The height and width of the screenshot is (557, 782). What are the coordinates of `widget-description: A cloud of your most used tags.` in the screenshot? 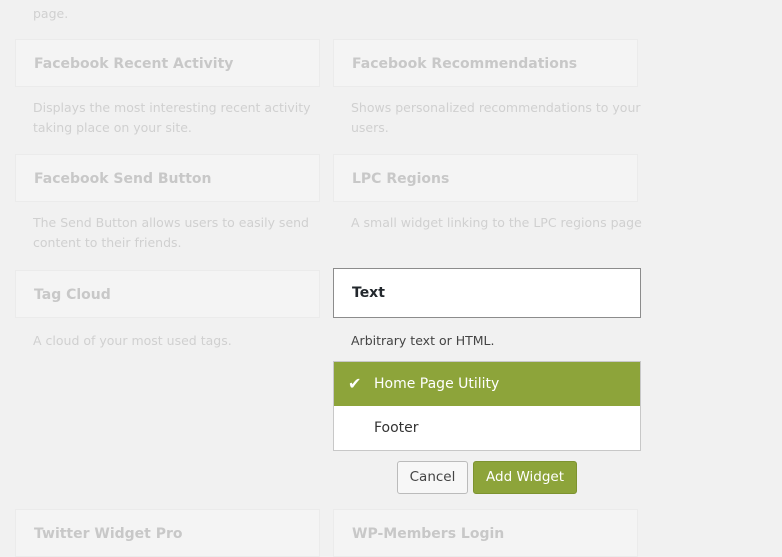 It's located at (132, 340).